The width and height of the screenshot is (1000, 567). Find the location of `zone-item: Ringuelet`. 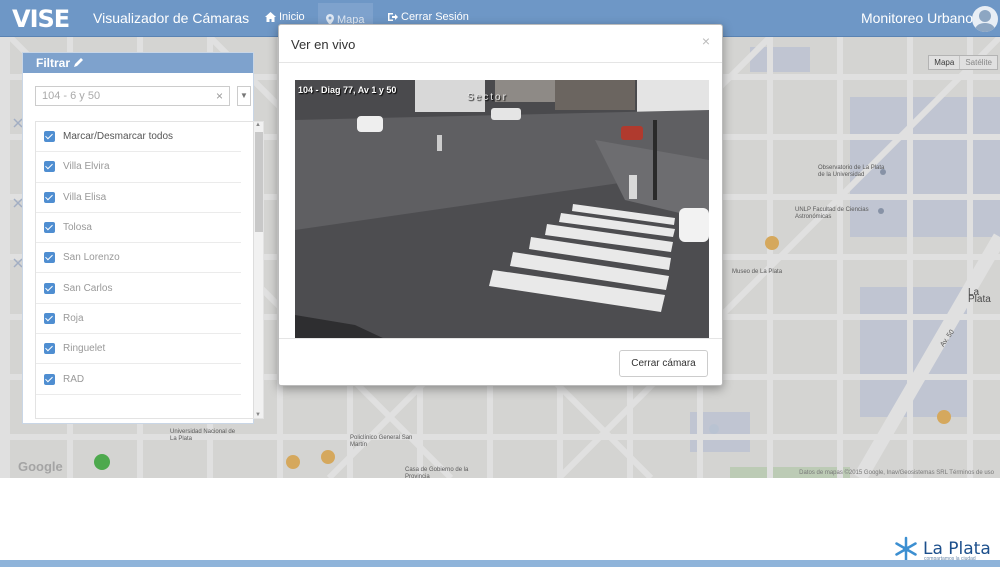

zone-item: Ringuelet is located at coordinates (138, 349).